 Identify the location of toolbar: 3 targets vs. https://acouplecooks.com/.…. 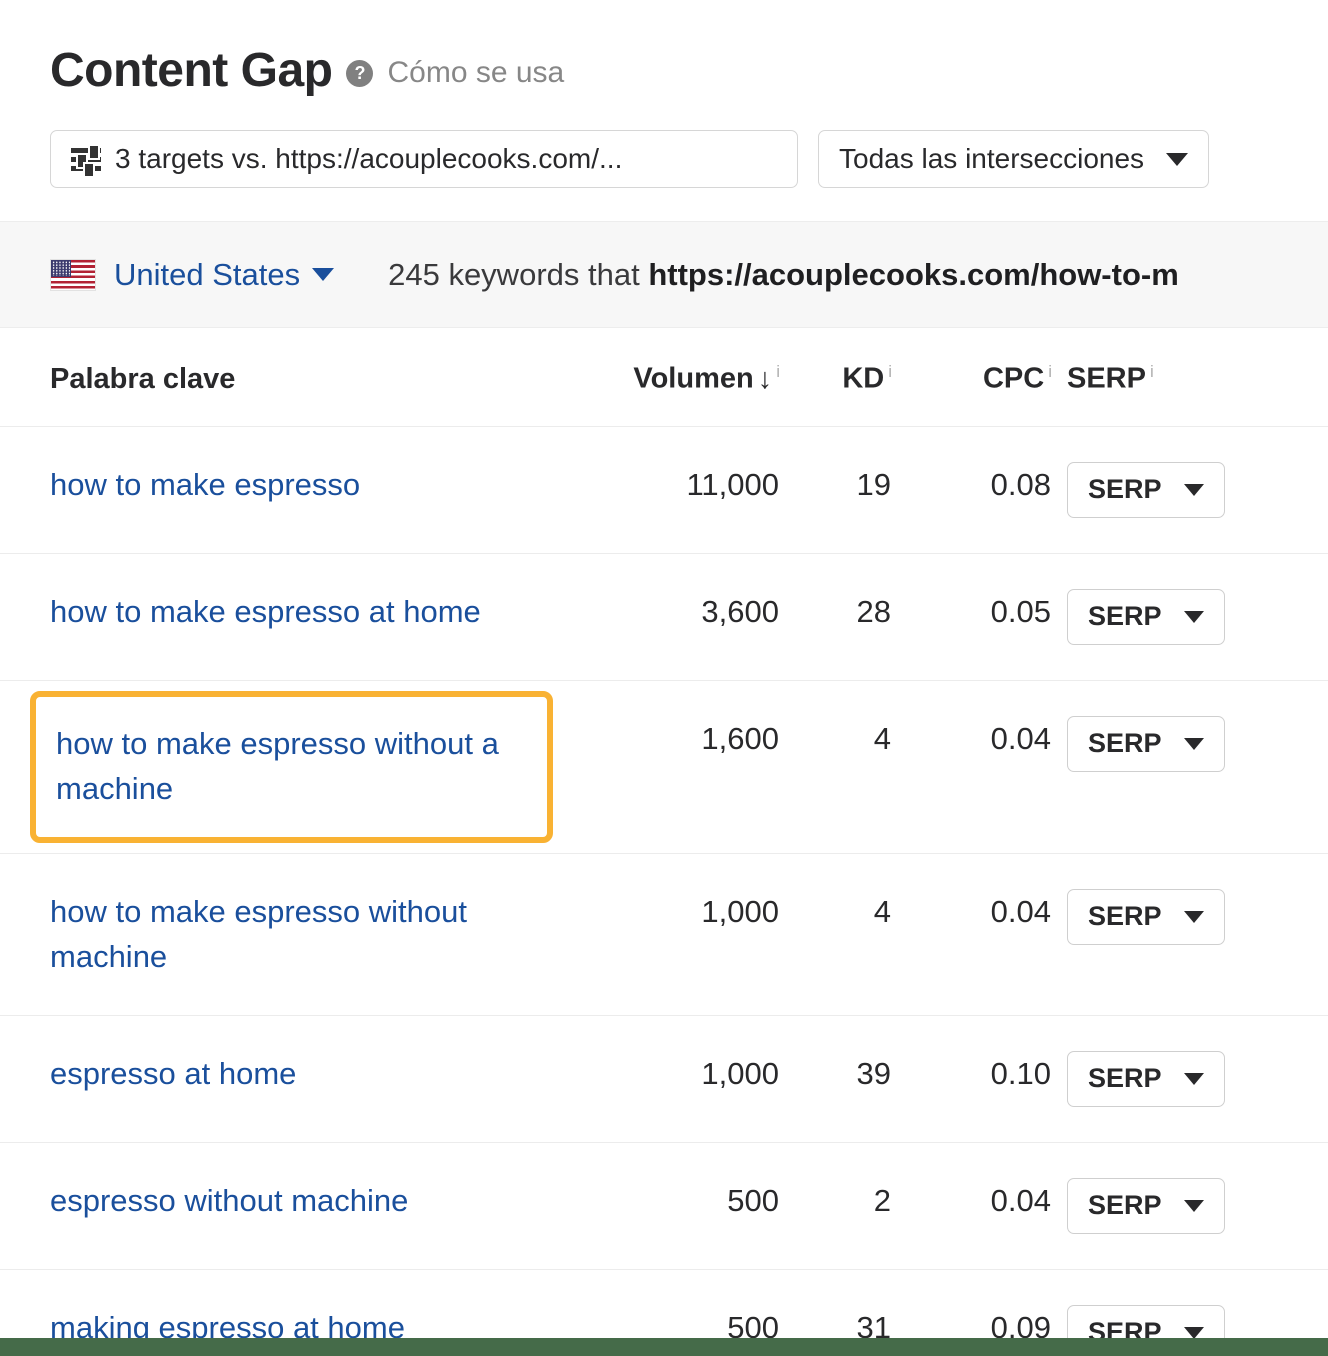
(689, 159).